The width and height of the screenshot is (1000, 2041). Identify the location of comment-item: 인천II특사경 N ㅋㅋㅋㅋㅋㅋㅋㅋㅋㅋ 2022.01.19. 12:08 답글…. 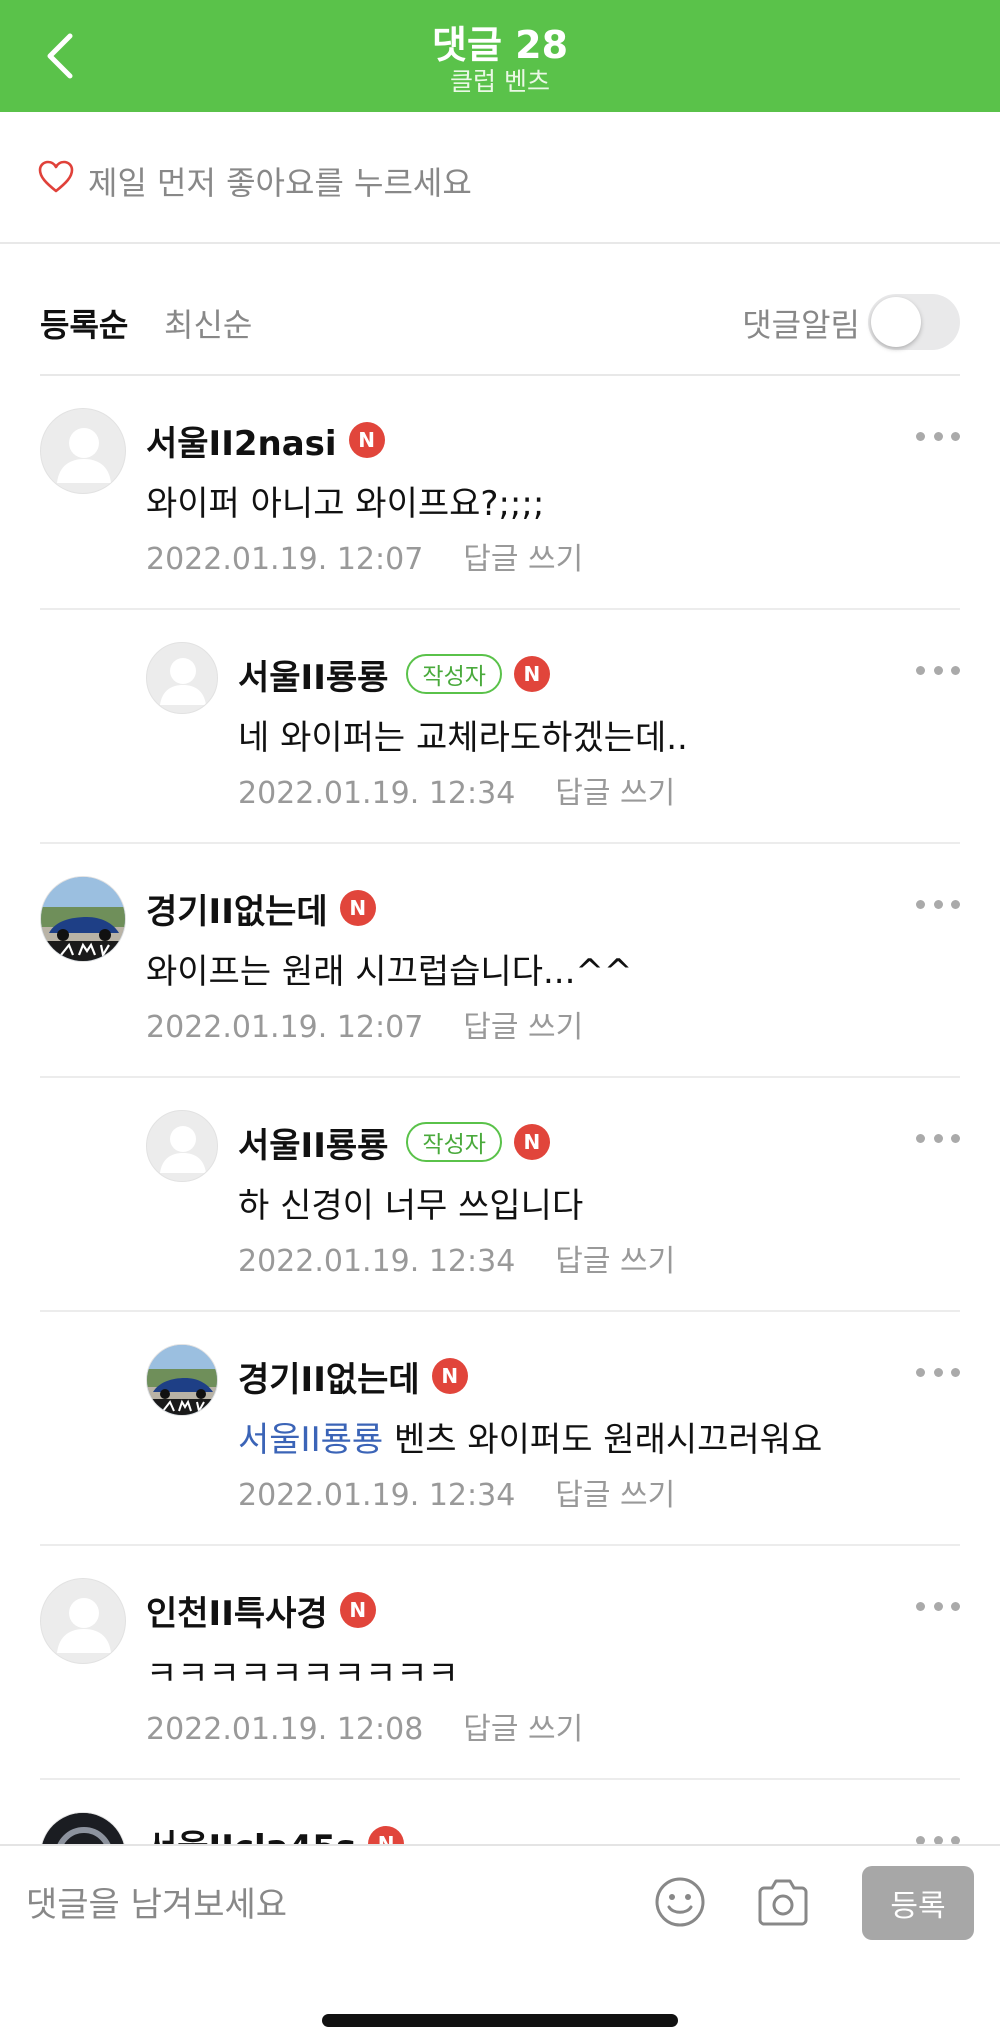
(500, 1663).